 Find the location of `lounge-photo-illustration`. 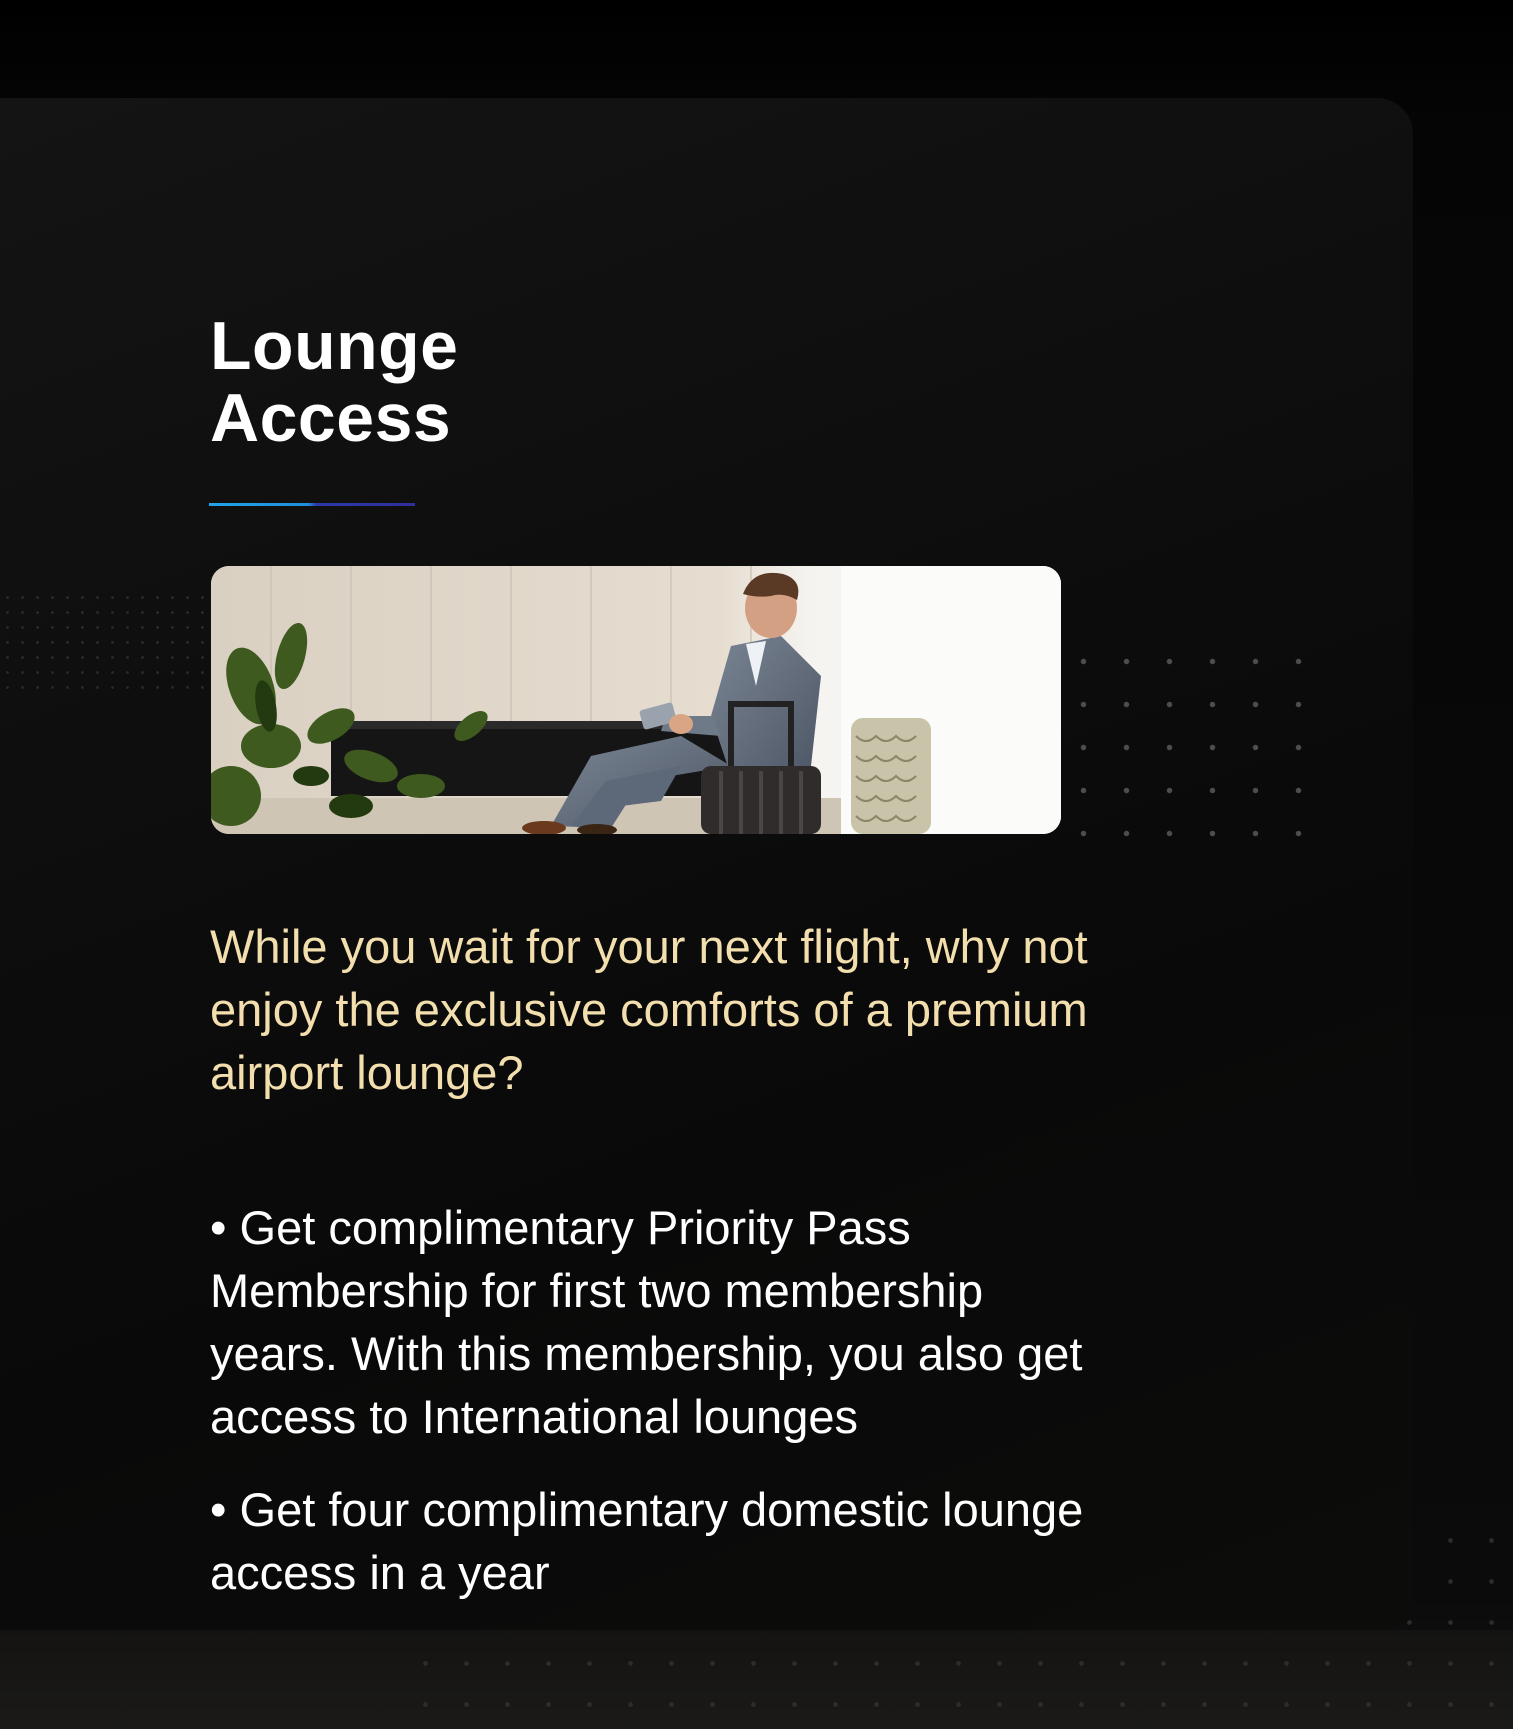

lounge-photo-illustration is located at coordinates (636, 700).